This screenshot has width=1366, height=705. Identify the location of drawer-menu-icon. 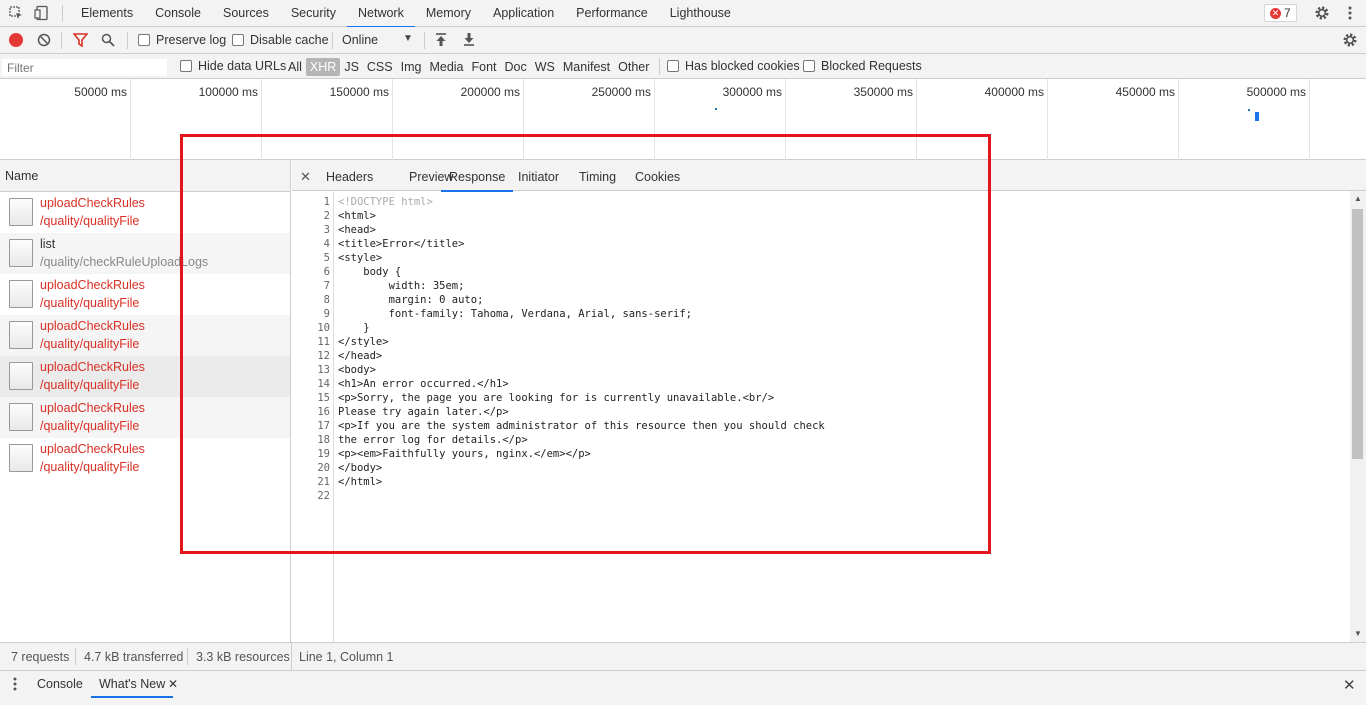
(15, 685).